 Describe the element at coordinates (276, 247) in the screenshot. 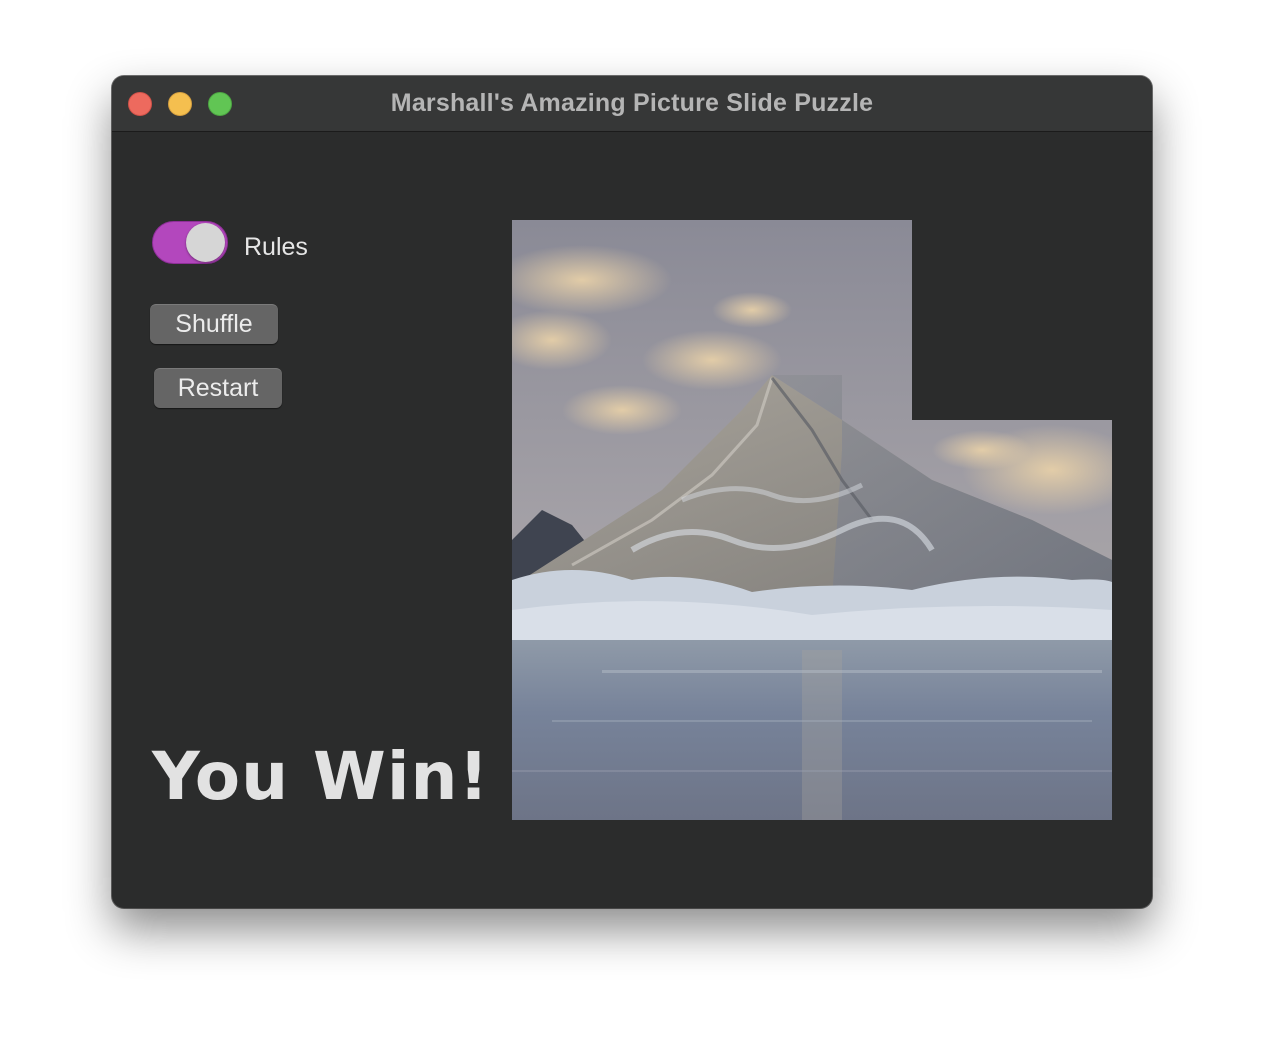

I see `rules-label: Rules` at that location.